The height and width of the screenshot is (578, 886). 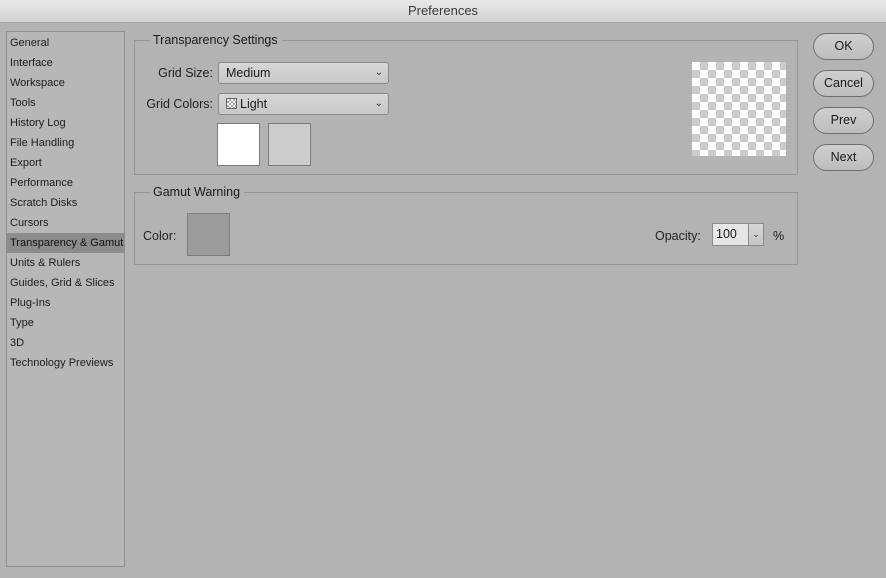 What do you see at coordinates (443, 11) in the screenshot?
I see `window-title: Preferences` at bounding box center [443, 11].